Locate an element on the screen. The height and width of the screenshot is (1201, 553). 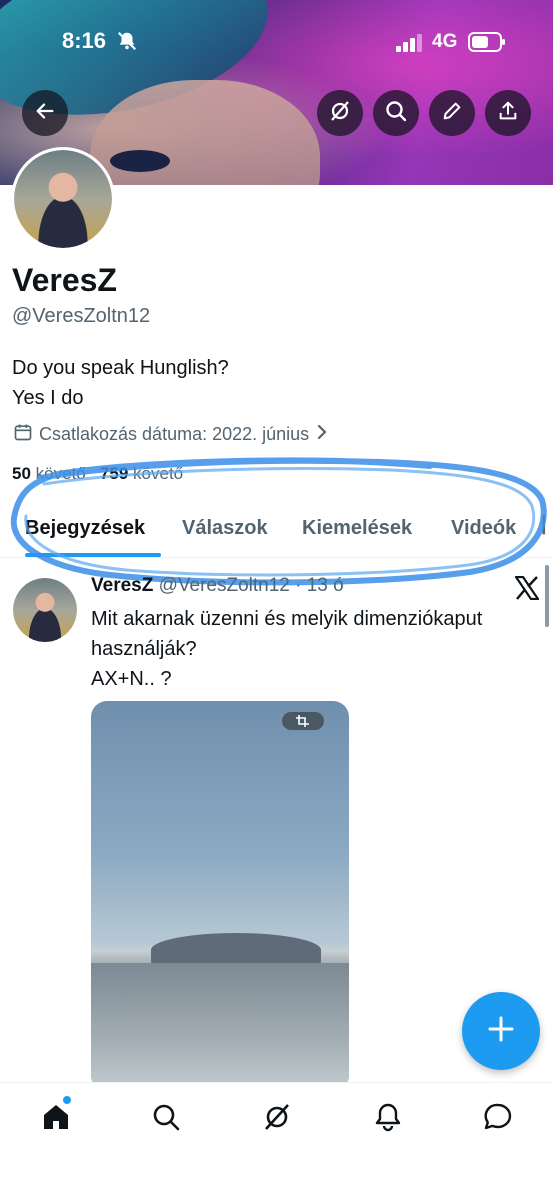
x-logo-icon is located at coordinates (527, 590).